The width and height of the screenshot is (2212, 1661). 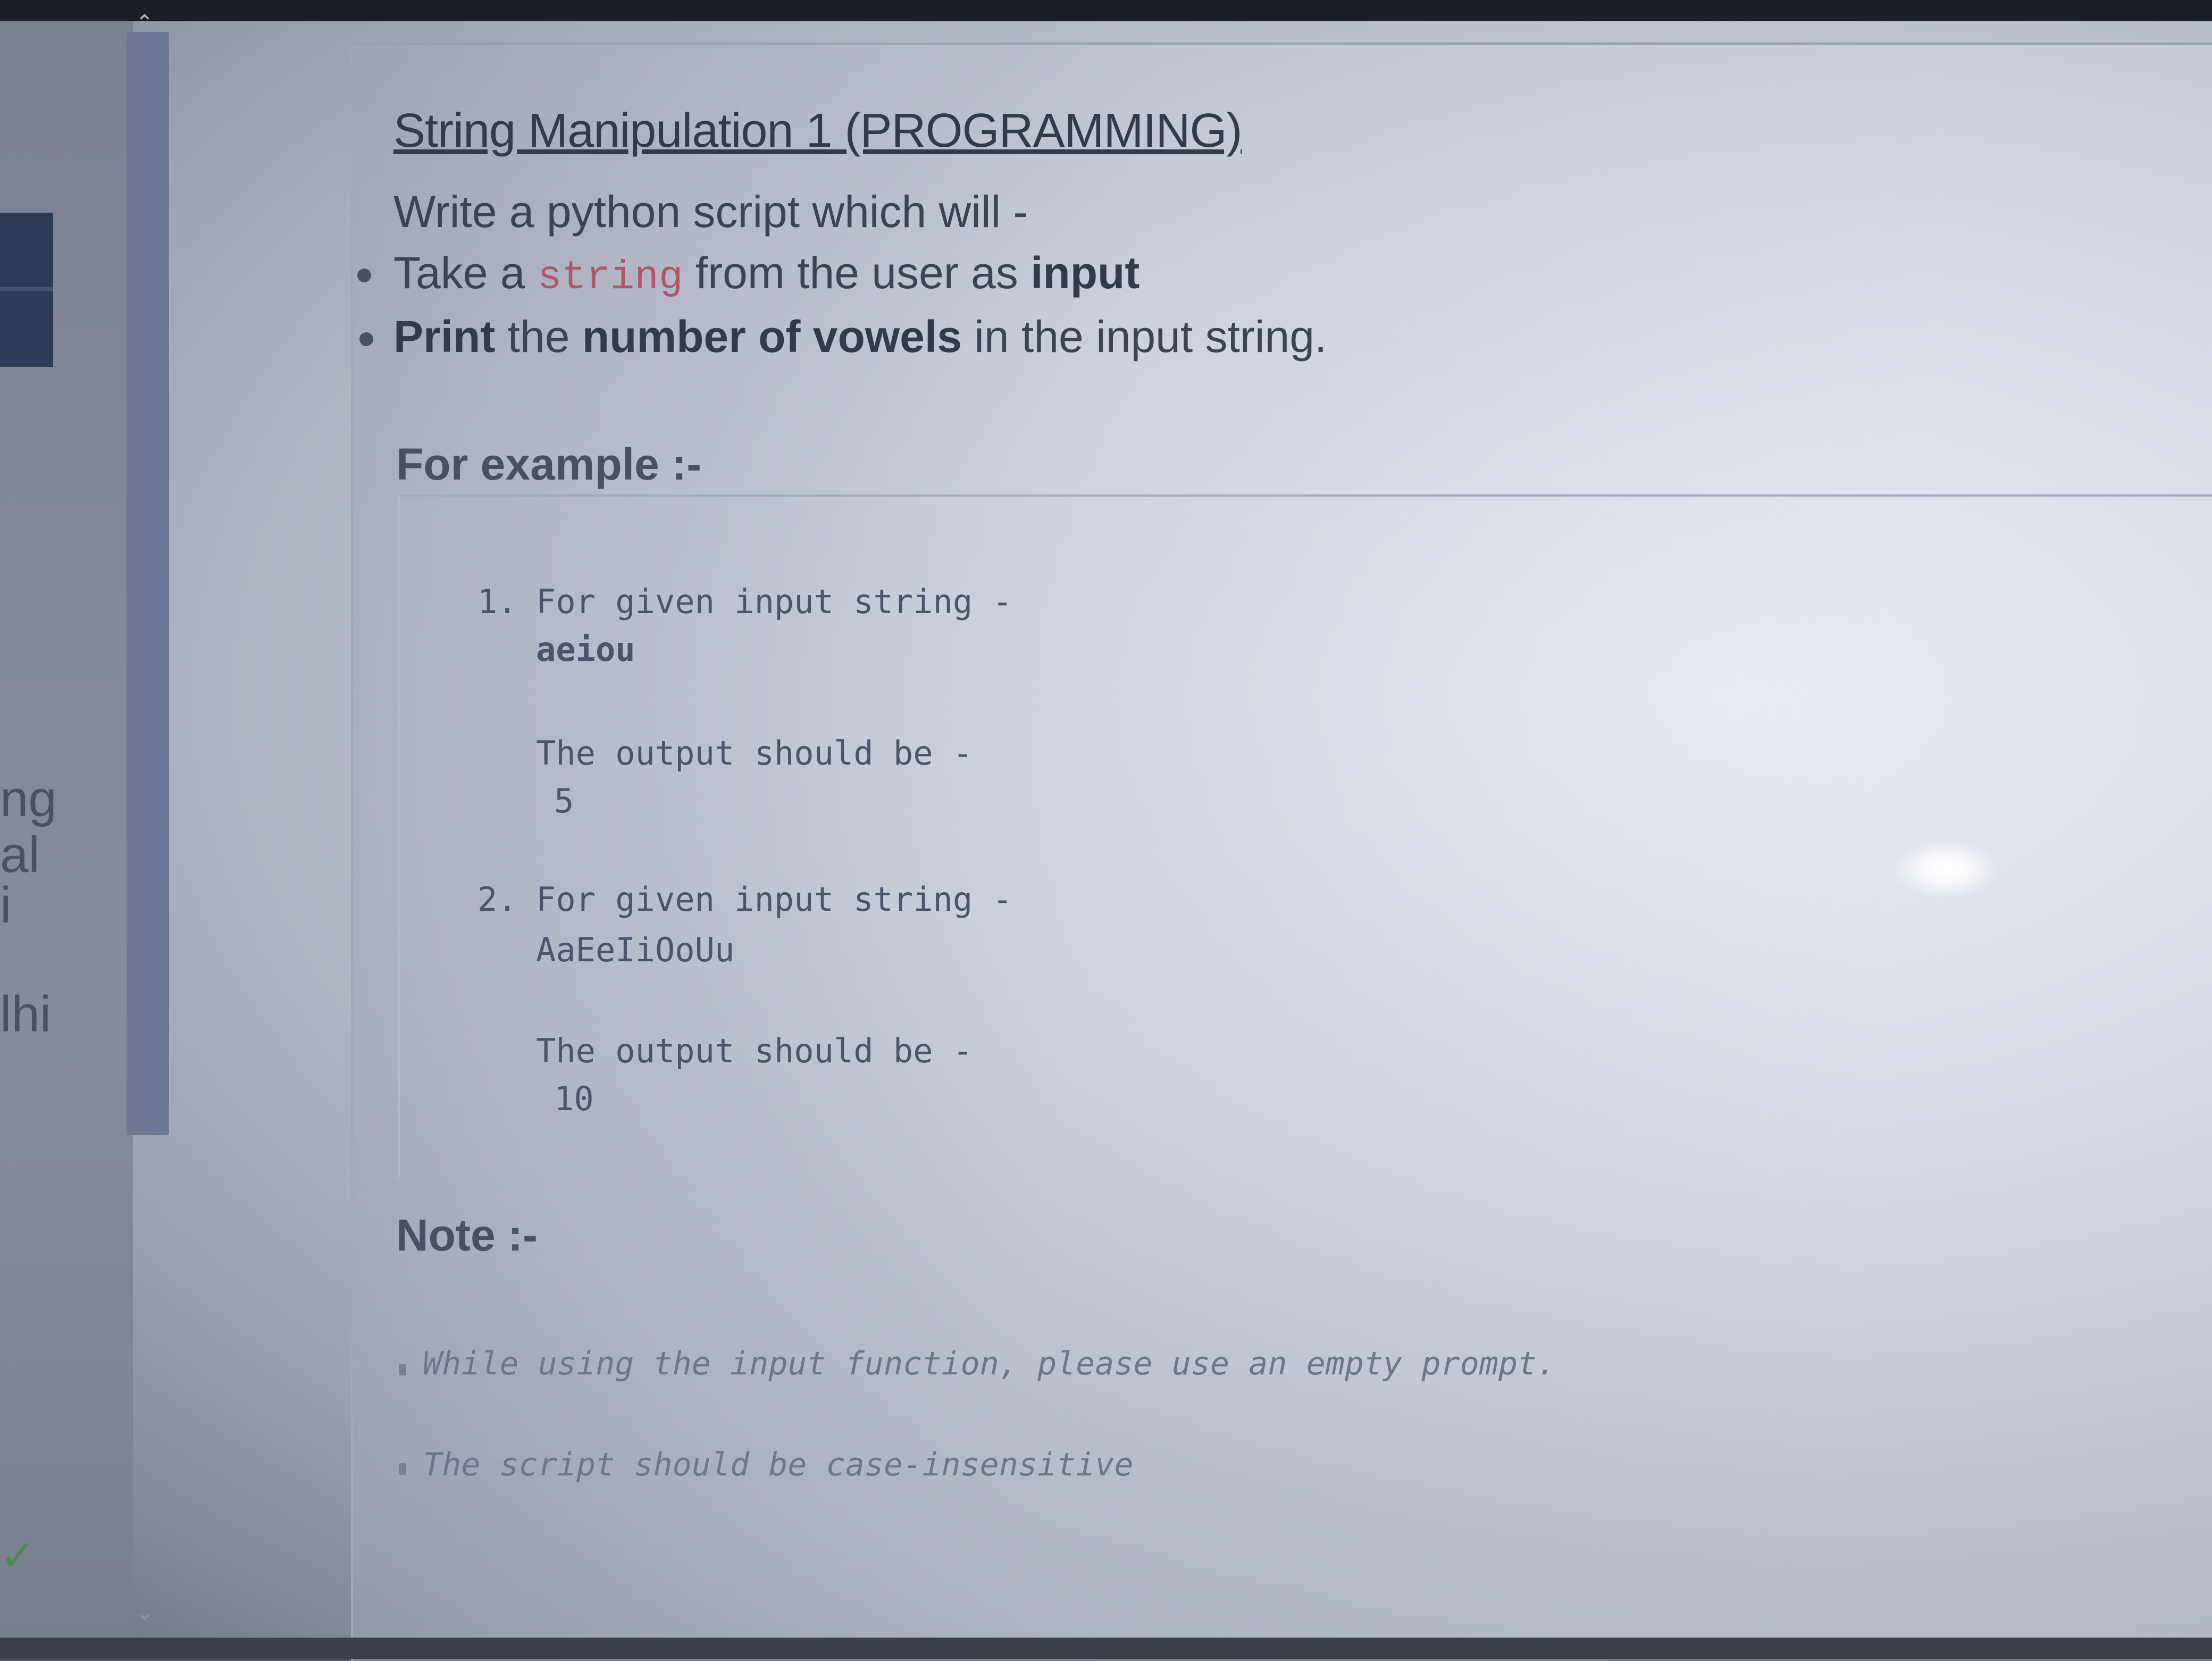 What do you see at coordinates (574, 1098) in the screenshot?
I see `example-output: 10` at bounding box center [574, 1098].